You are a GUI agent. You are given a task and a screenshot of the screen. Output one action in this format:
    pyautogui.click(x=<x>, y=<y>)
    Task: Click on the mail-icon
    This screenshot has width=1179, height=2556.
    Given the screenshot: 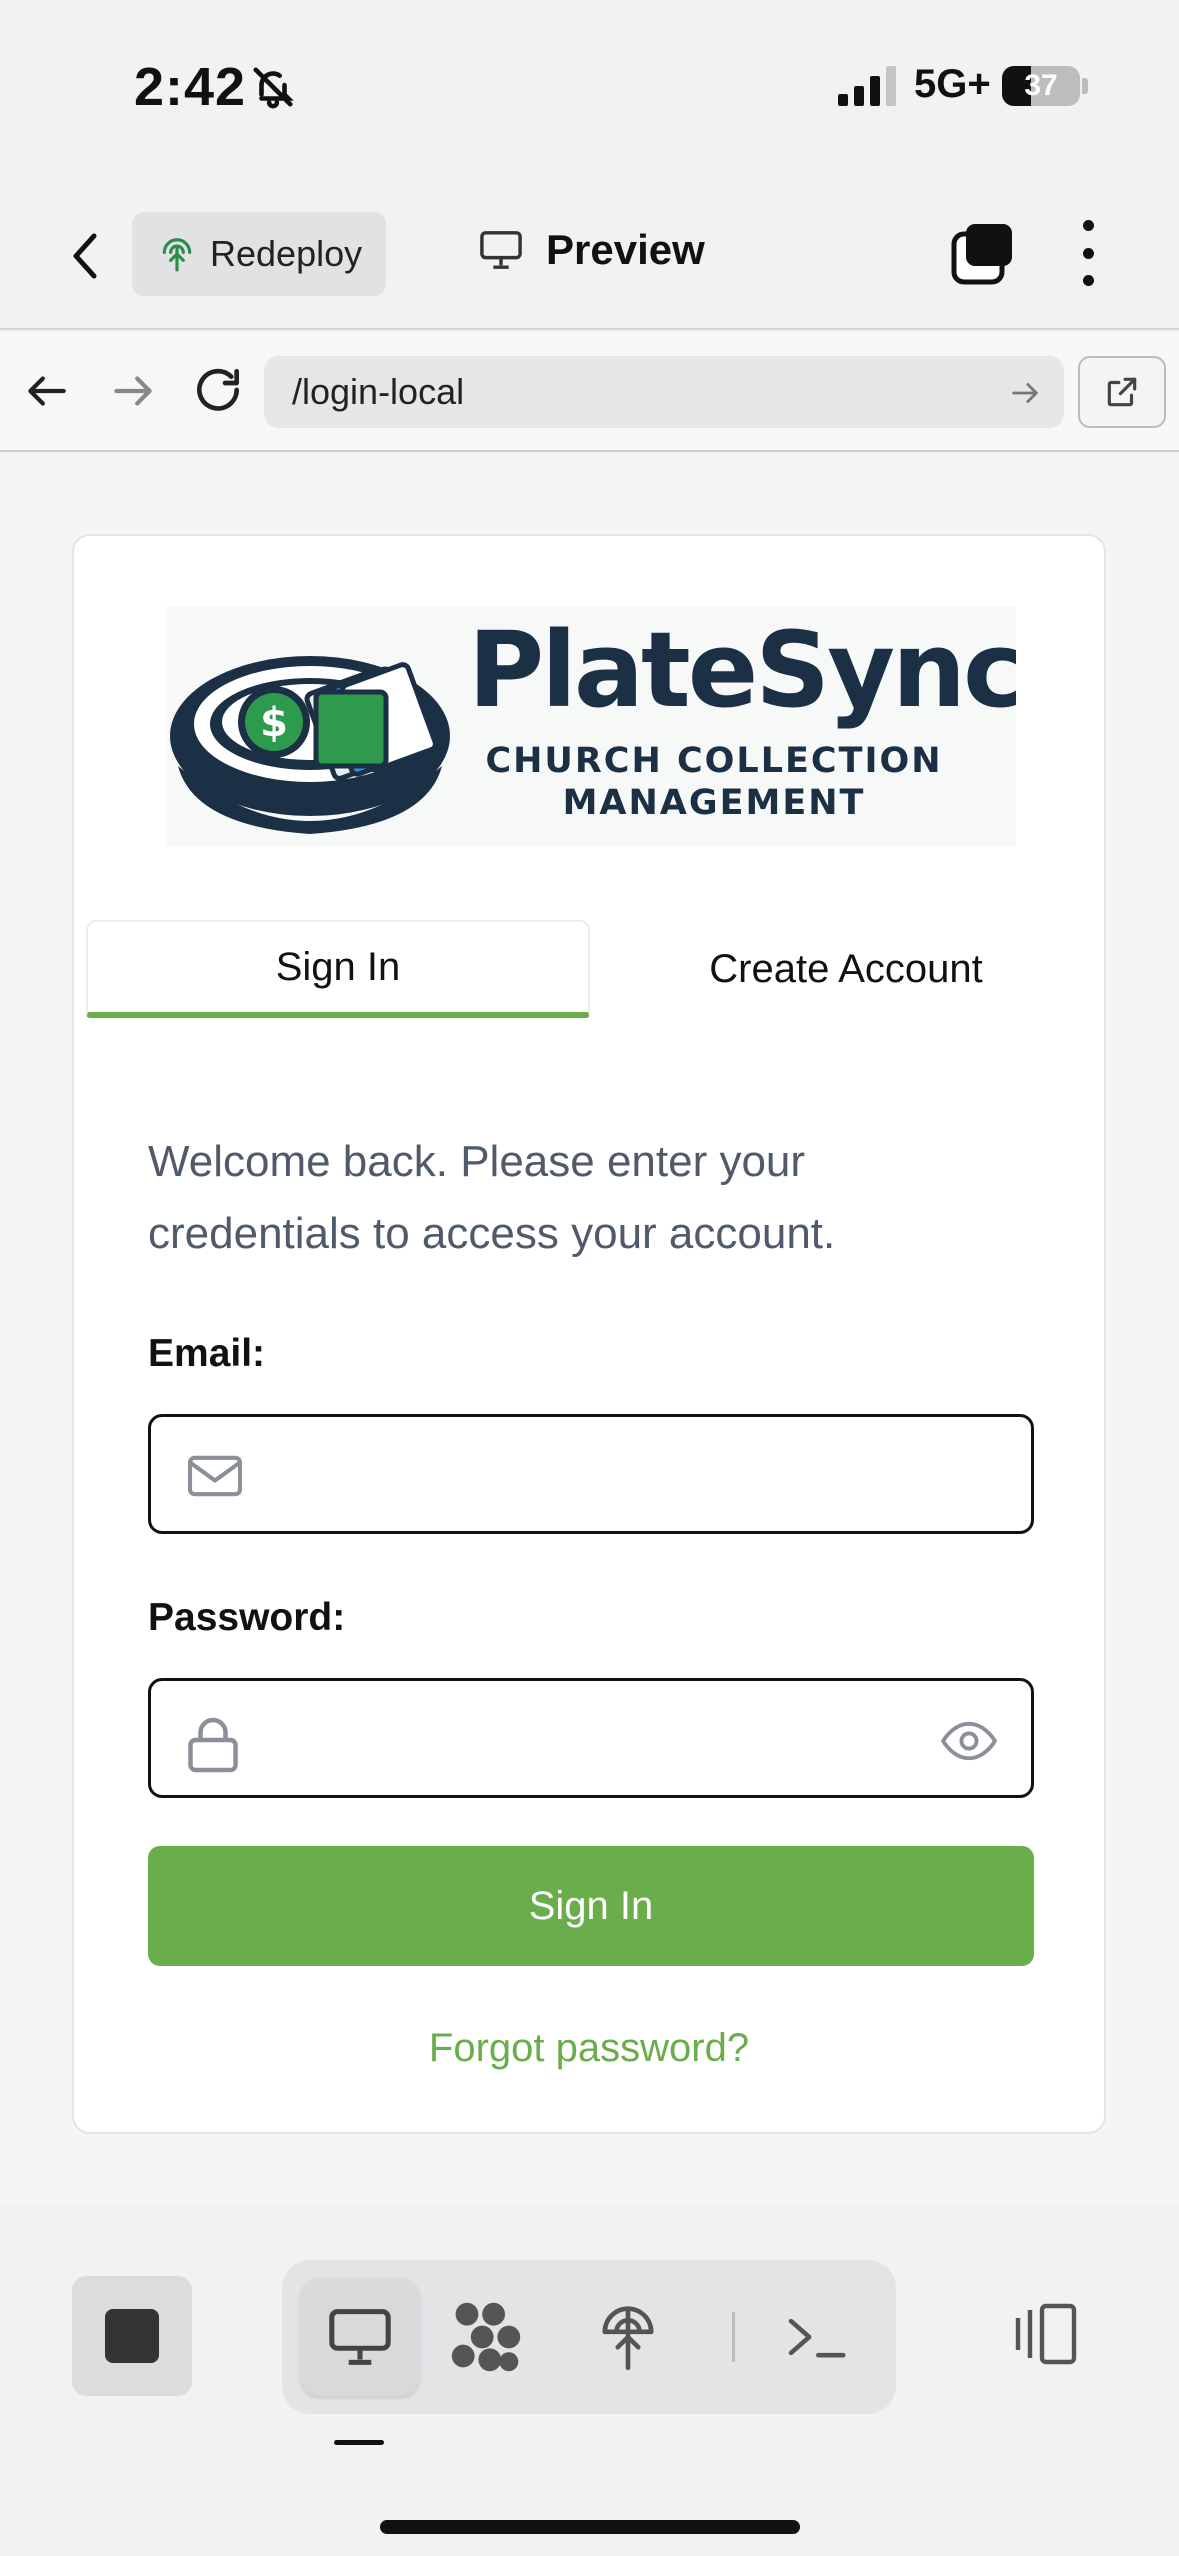 What is the action you would take?
    pyautogui.click(x=215, y=1476)
    